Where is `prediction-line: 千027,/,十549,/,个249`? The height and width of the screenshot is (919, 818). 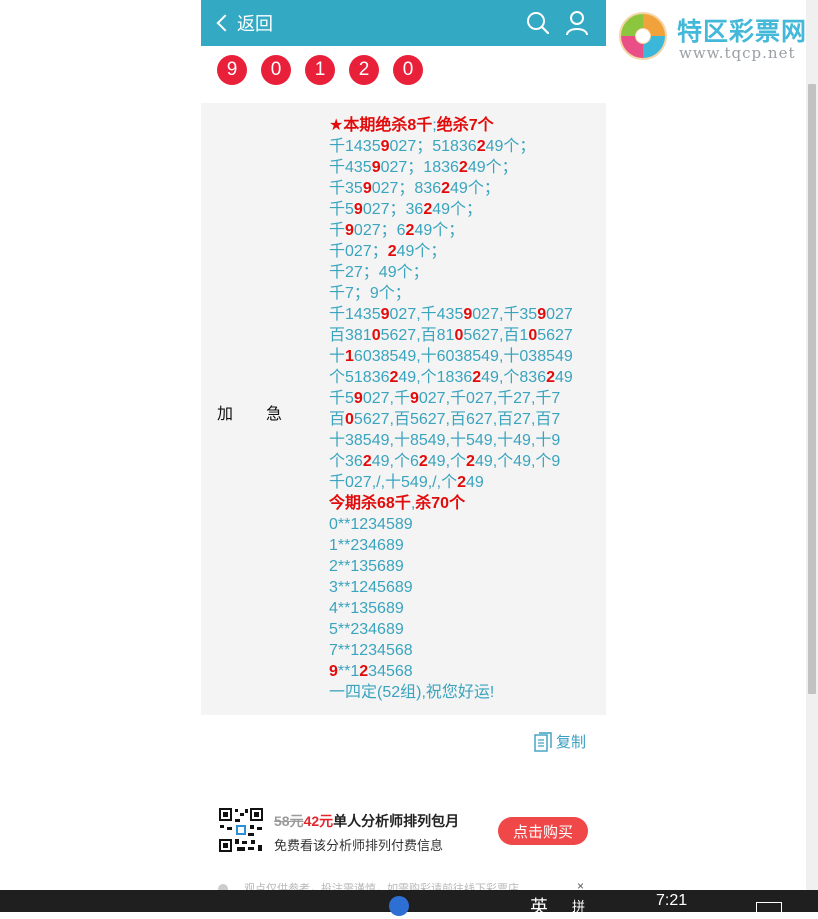
prediction-line: 千027,/,十549,/,个249 is located at coordinates (464, 482).